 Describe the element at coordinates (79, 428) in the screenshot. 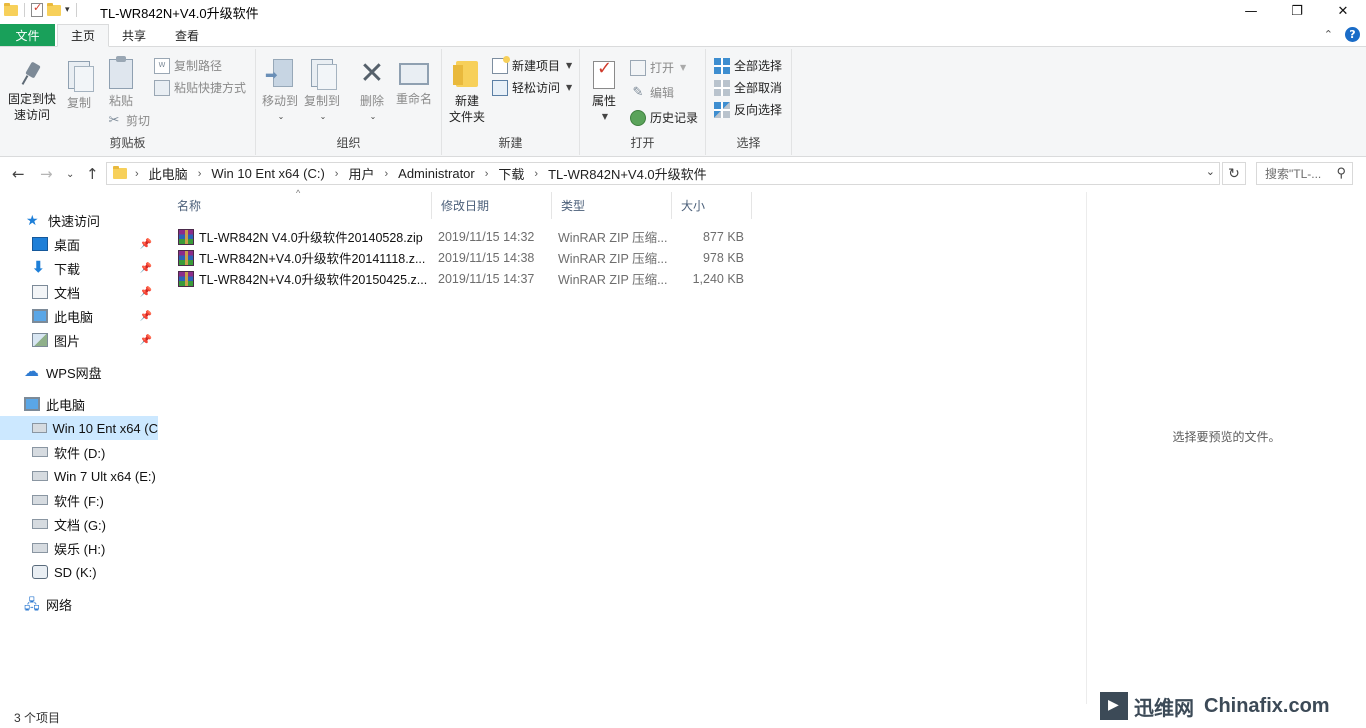

I see `nav-item-drive-c: Win 10 Ent x64 (C` at that location.